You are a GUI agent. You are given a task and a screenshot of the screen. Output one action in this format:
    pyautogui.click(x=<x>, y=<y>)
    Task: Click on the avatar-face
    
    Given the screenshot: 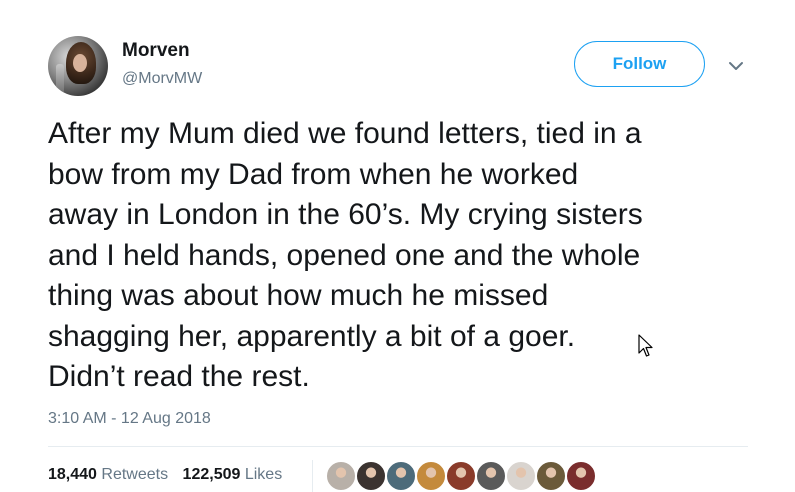 What is the action you would take?
    pyautogui.click(x=80, y=63)
    